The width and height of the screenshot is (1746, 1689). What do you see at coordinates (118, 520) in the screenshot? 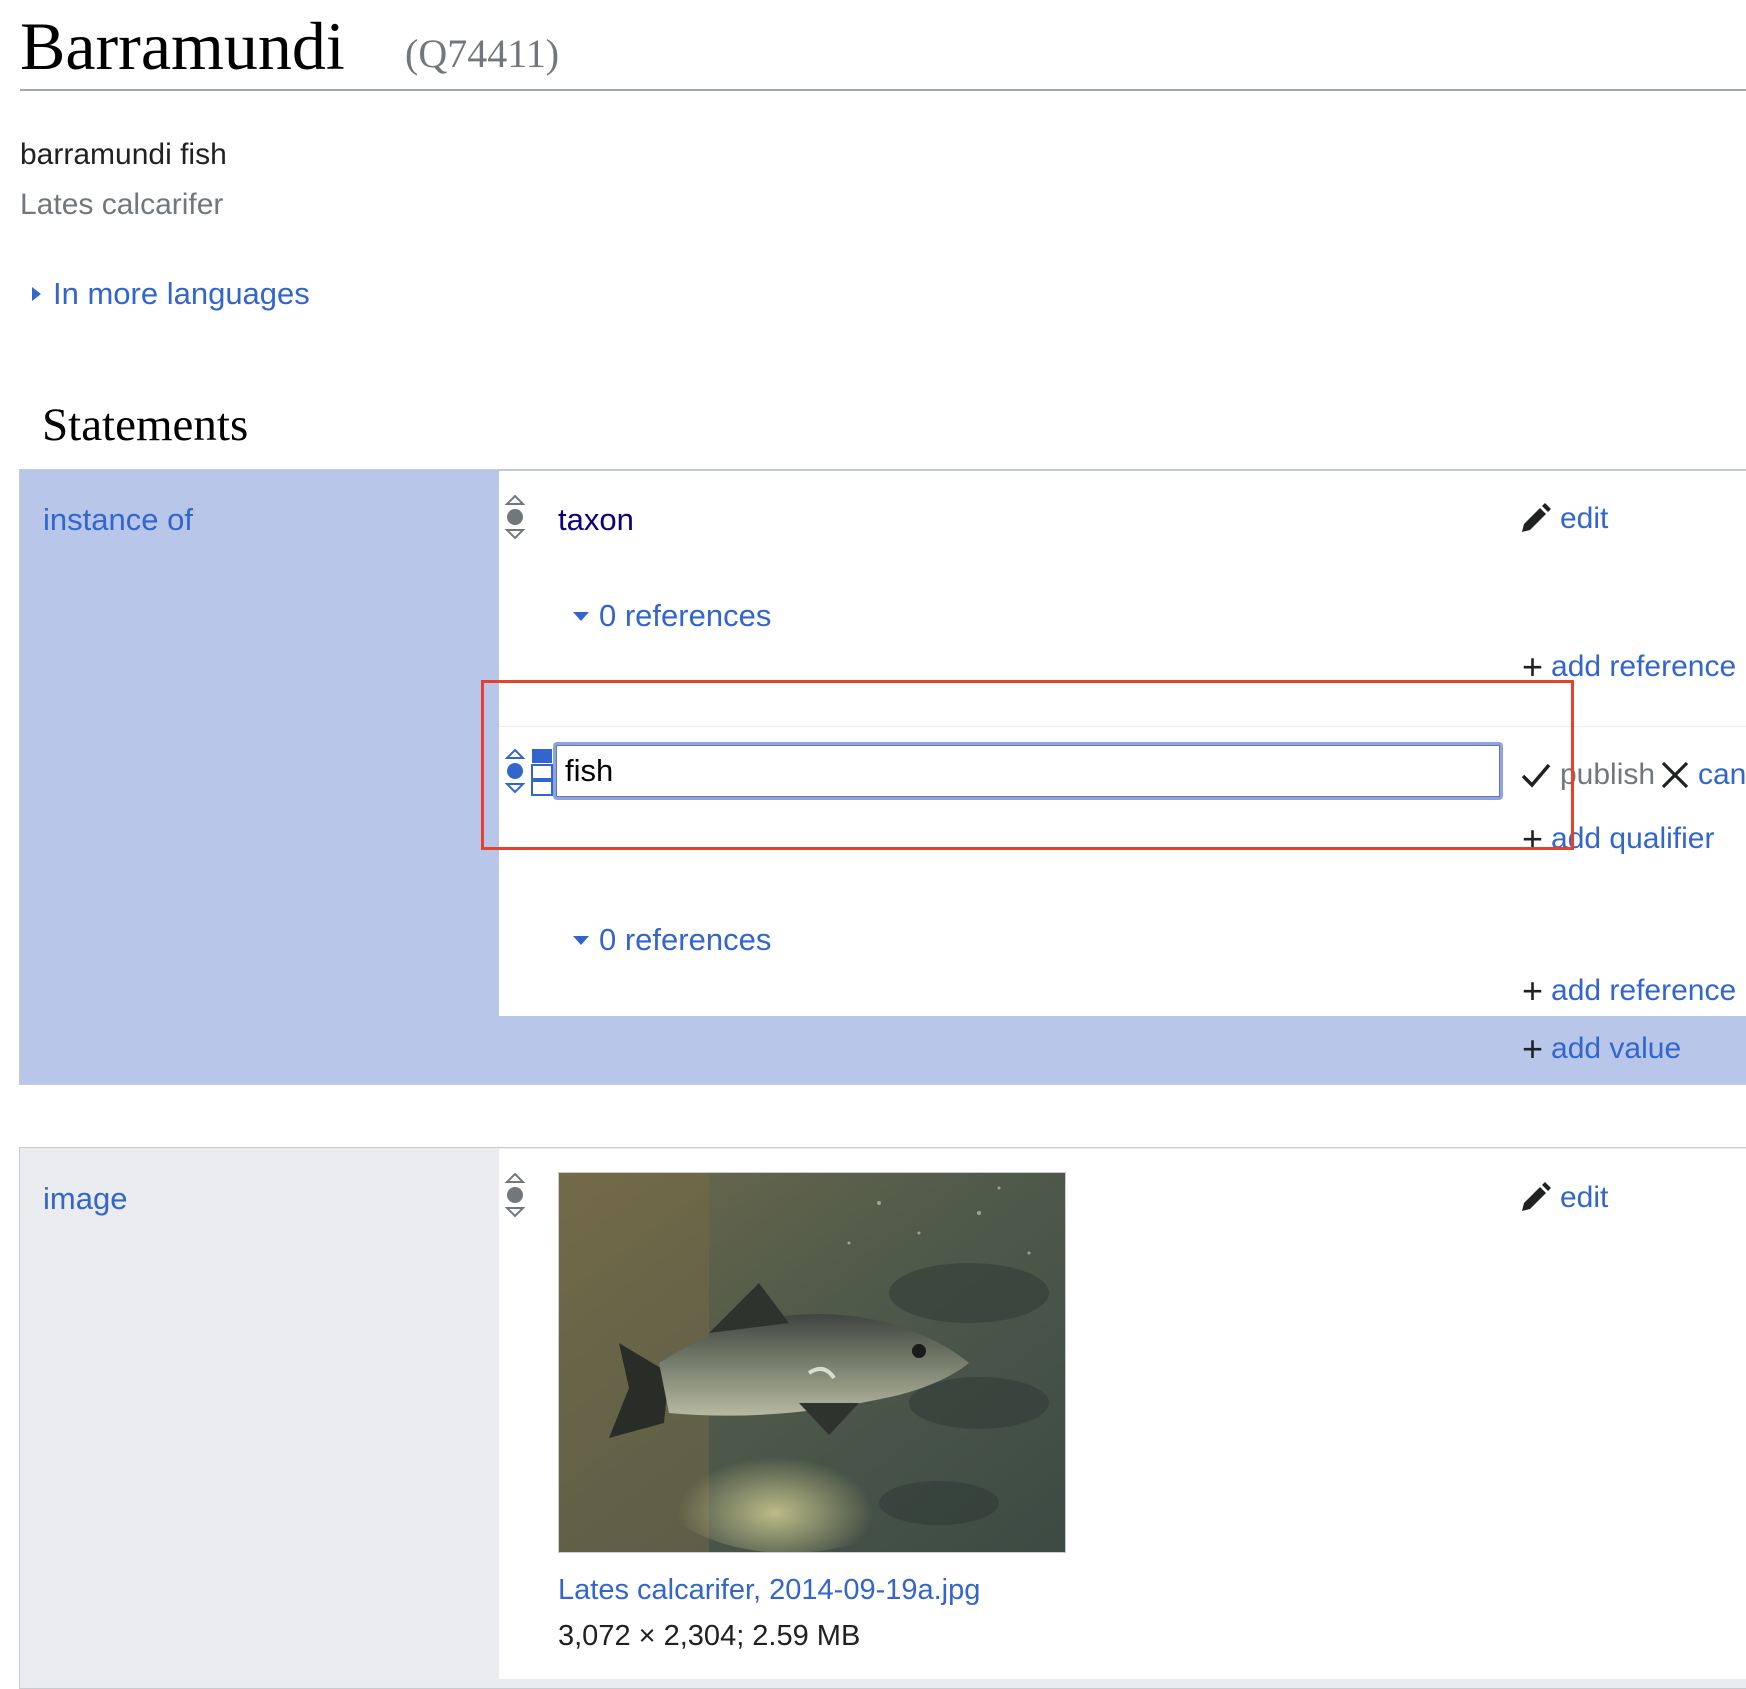
I see `property-instance-of: instance of` at bounding box center [118, 520].